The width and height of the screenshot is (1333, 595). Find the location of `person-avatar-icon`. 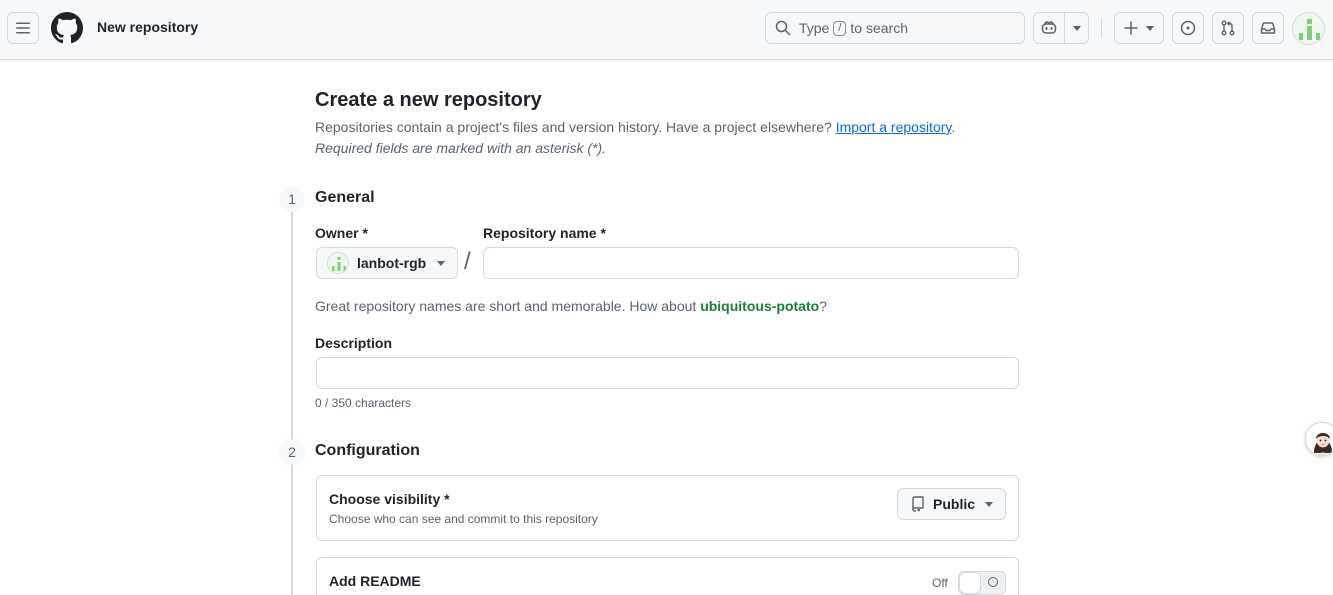

person-avatar-icon is located at coordinates (1319, 439).